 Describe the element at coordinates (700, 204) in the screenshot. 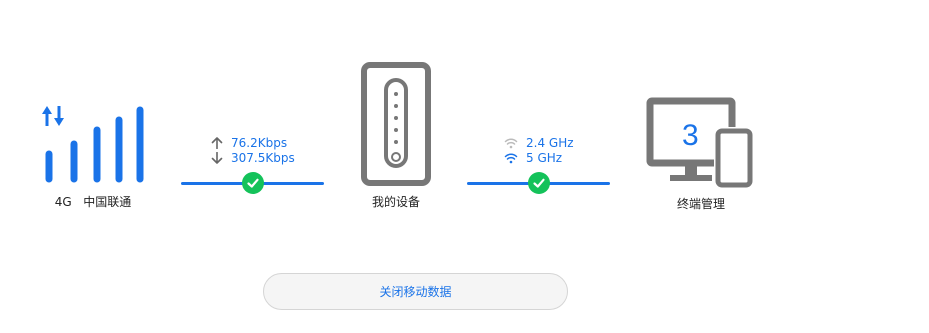

I see `terminal-label: 终端管理` at that location.